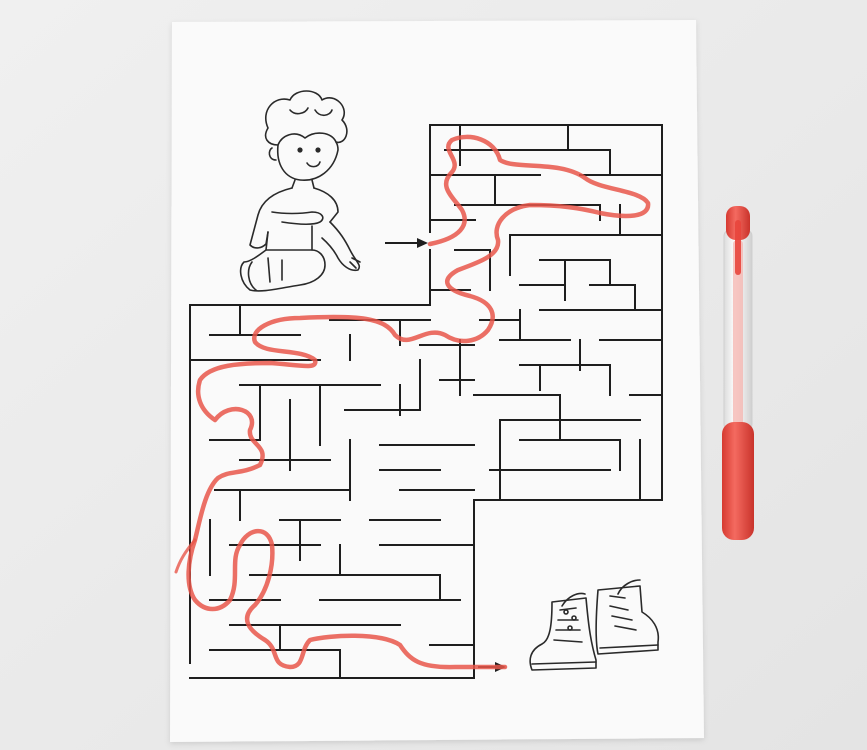  What do you see at coordinates (738, 247) in the screenshot?
I see `pen-cap-clip` at bounding box center [738, 247].